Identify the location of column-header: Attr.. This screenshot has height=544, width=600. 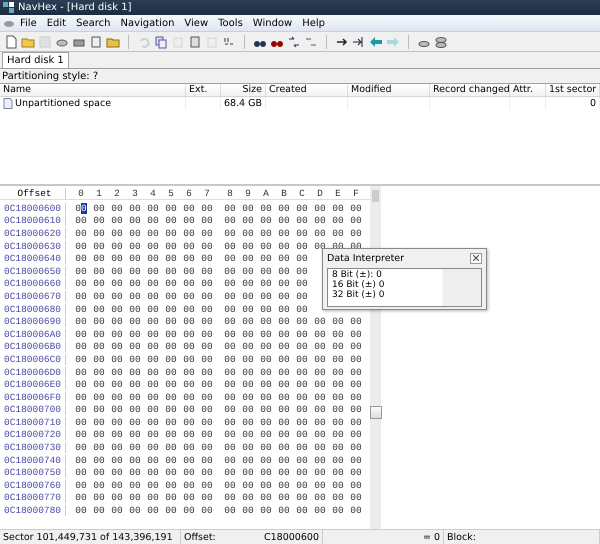
(528, 90).